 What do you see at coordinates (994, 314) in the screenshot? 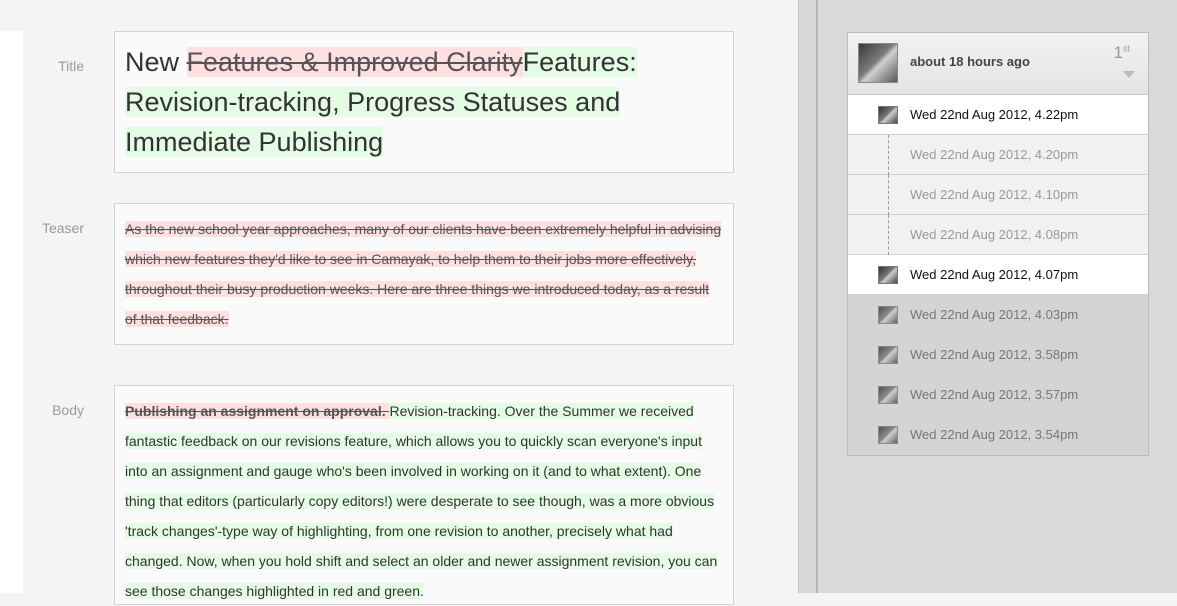
I see `revision-timestamp: Wed 22nd Aug 2012, 4.03pm` at bounding box center [994, 314].